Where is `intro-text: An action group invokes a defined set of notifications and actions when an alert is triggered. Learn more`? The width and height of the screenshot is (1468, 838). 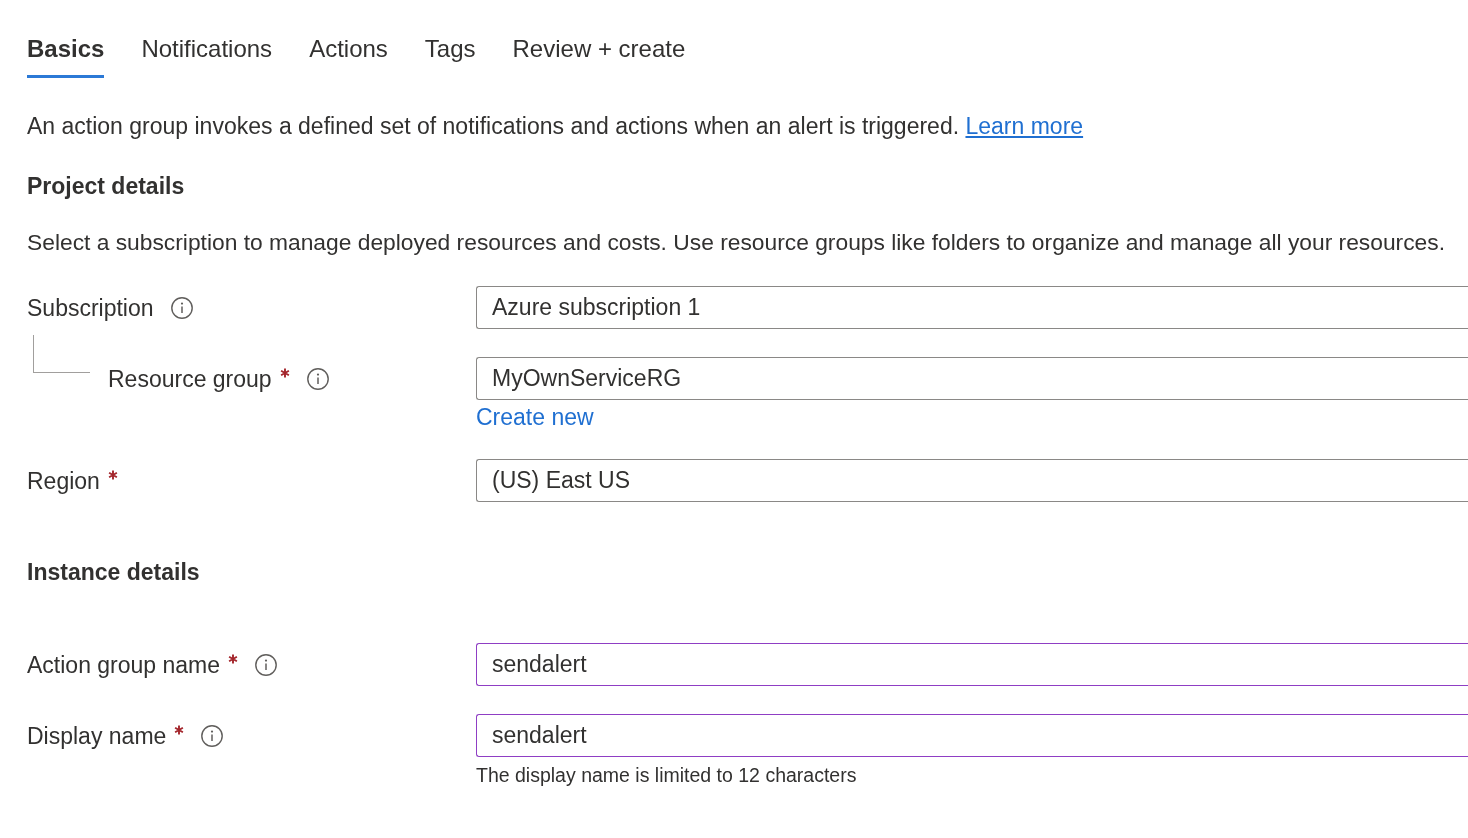
intro-text: An action group invokes a defined set of notifications and actions when an alert is triggered. Learn more is located at coordinates (555, 126).